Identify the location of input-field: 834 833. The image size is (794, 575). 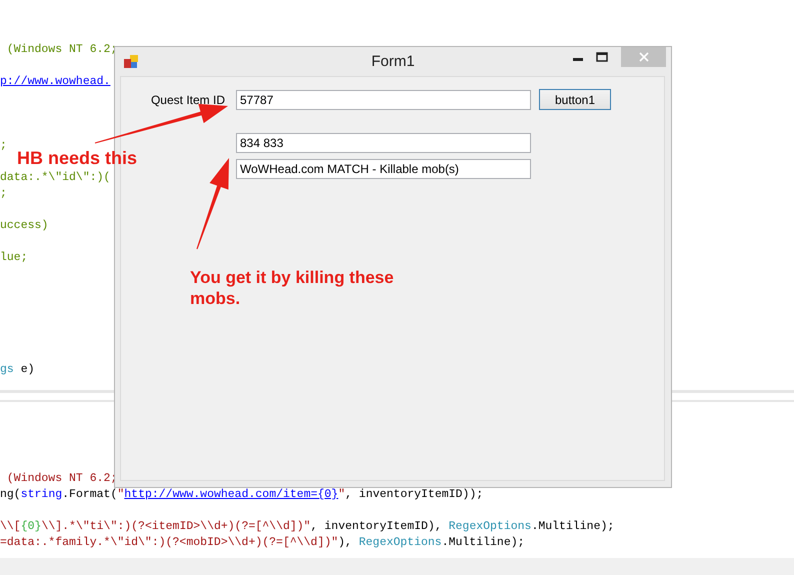
(383, 143).